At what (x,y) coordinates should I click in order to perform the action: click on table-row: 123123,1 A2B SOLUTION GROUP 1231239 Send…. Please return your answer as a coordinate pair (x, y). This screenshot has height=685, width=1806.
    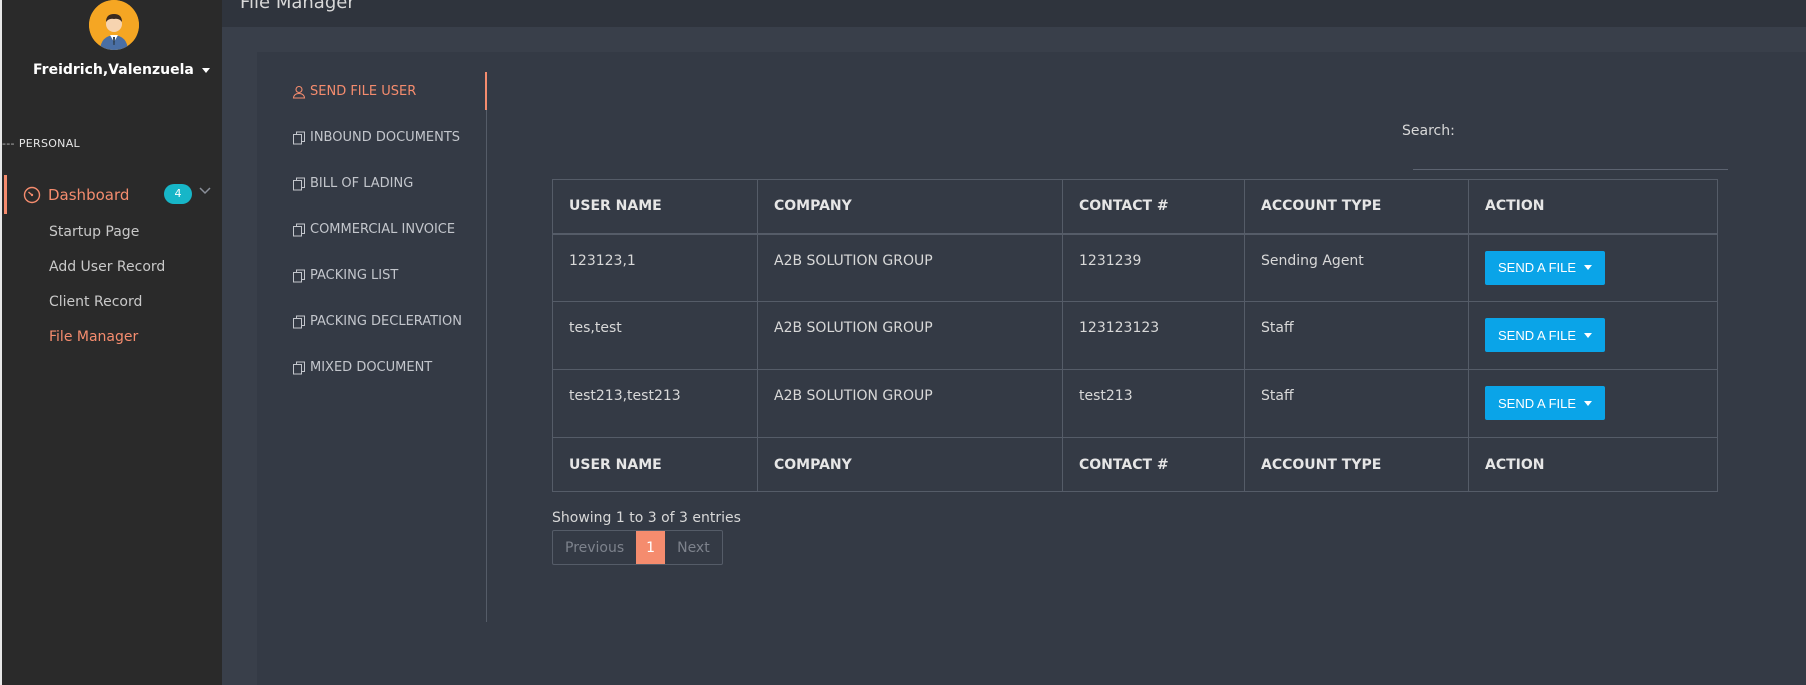
    Looking at the image, I should click on (1135, 267).